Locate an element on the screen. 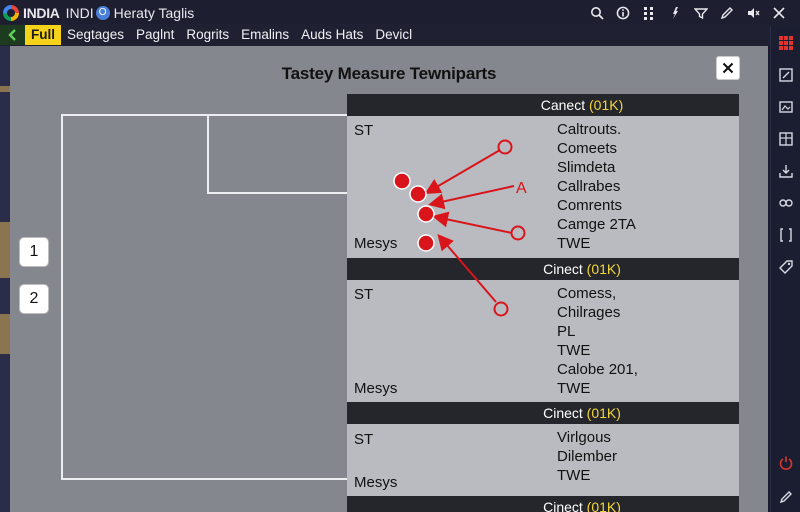 Image resolution: width=800 pixels, height=512 pixels. group-header-label: Canect is located at coordinates (563, 105).